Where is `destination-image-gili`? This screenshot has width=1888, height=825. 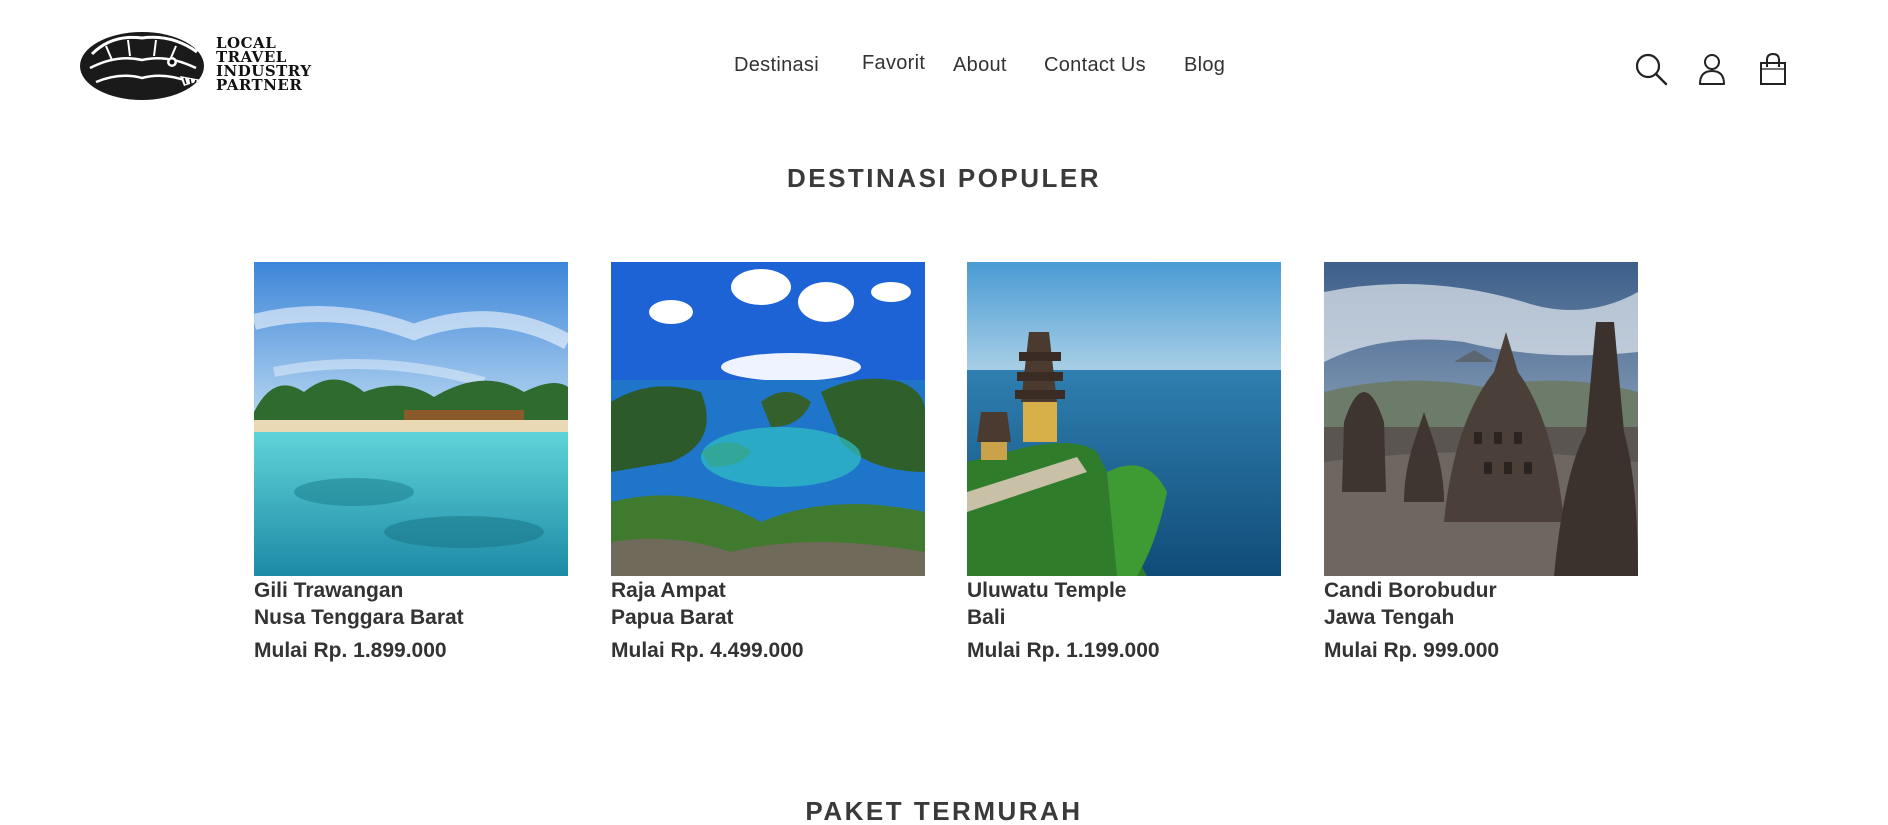 destination-image-gili is located at coordinates (411, 419).